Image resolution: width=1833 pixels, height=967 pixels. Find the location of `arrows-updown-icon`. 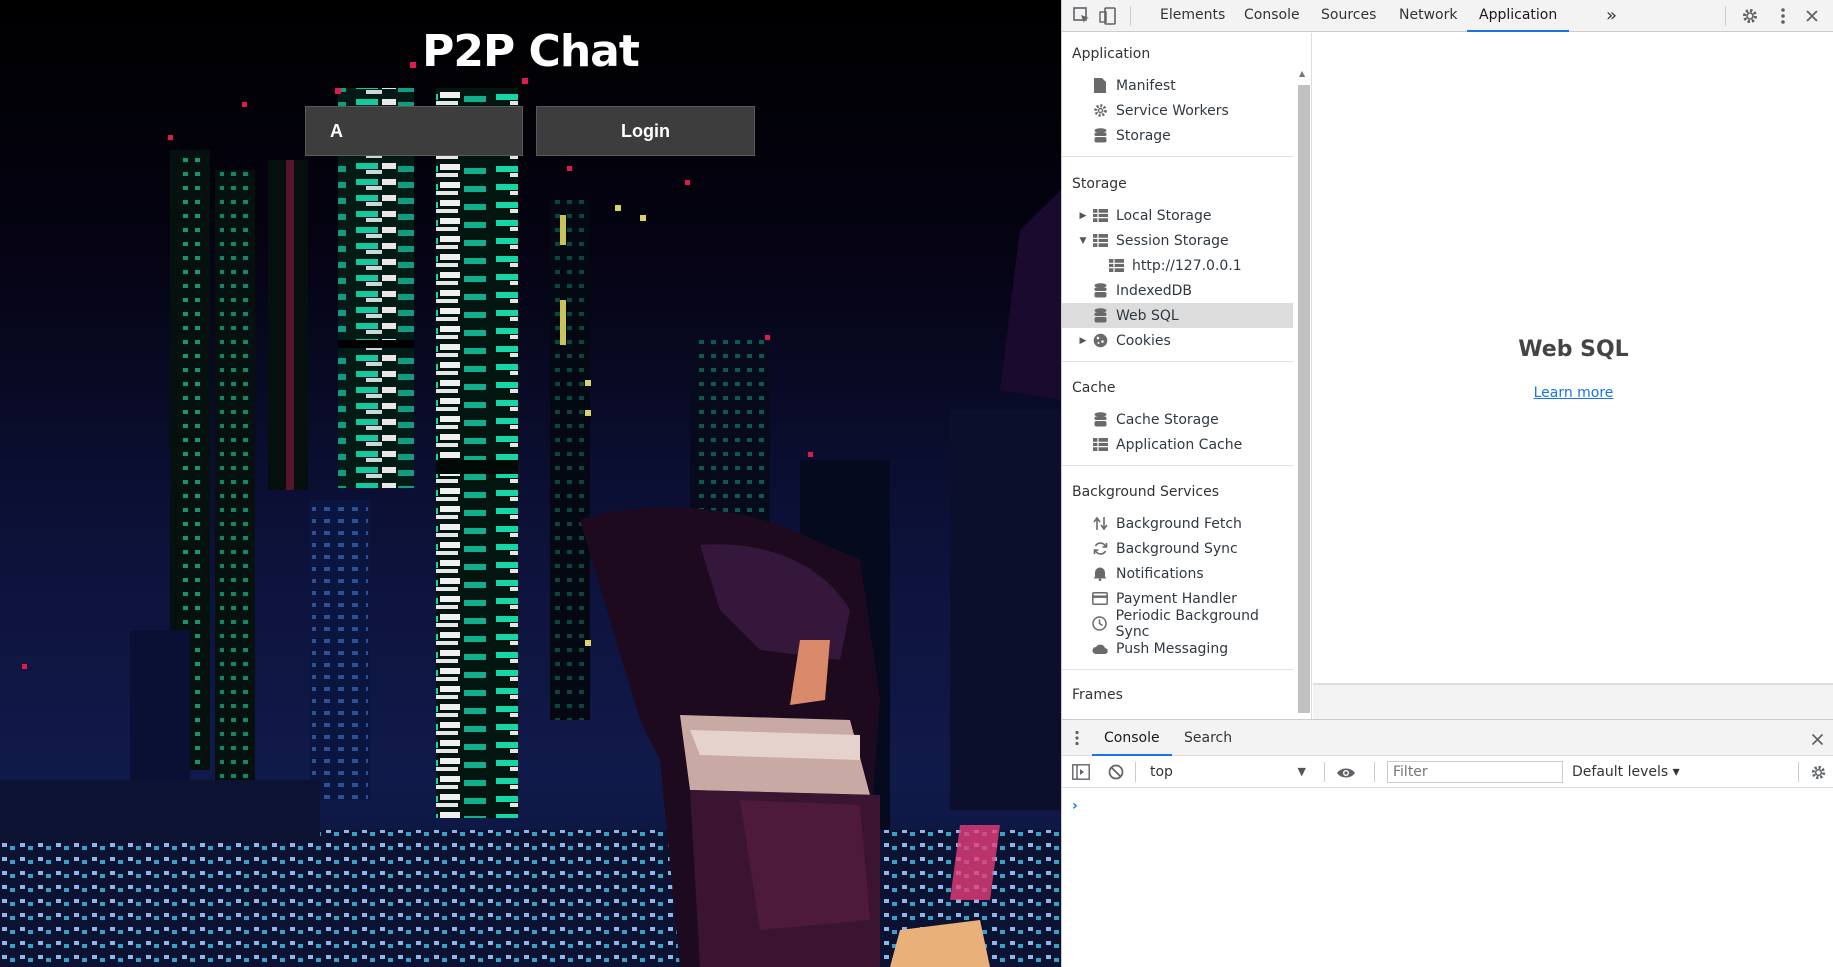

arrows-updown-icon is located at coordinates (1100, 524).